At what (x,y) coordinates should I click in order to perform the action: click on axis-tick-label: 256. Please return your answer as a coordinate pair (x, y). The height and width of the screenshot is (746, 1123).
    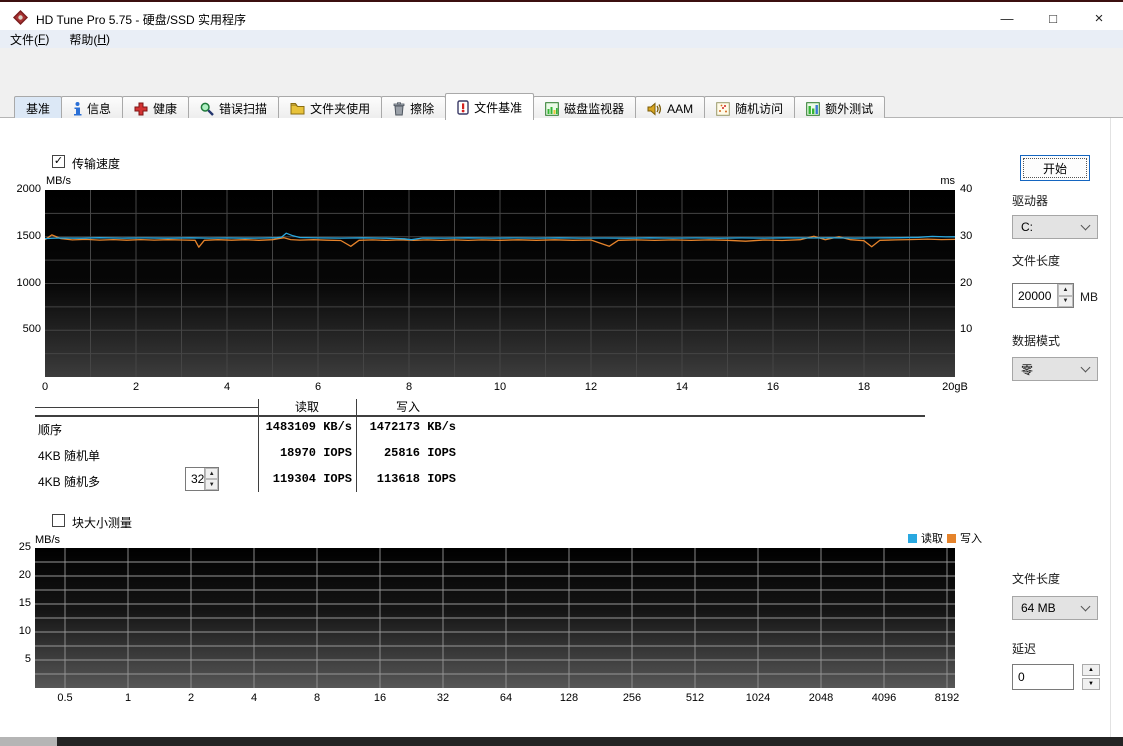
    Looking at the image, I should click on (632, 698).